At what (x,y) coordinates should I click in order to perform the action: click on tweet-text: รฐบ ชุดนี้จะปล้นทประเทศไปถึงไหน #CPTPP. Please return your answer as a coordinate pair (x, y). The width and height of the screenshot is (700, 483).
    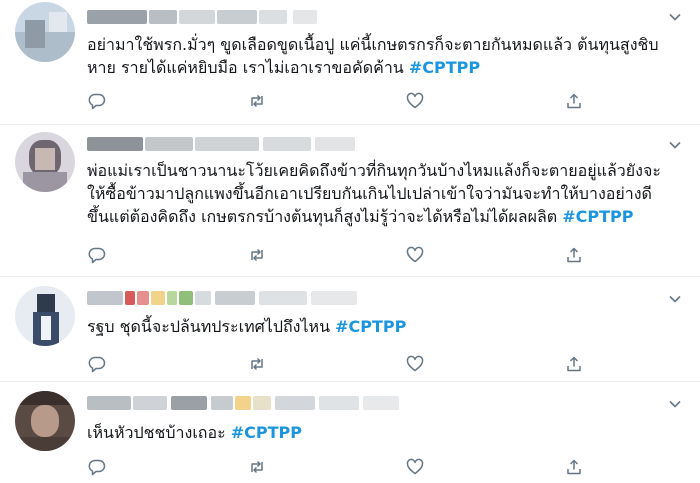
    Looking at the image, I should click on (382, 326).